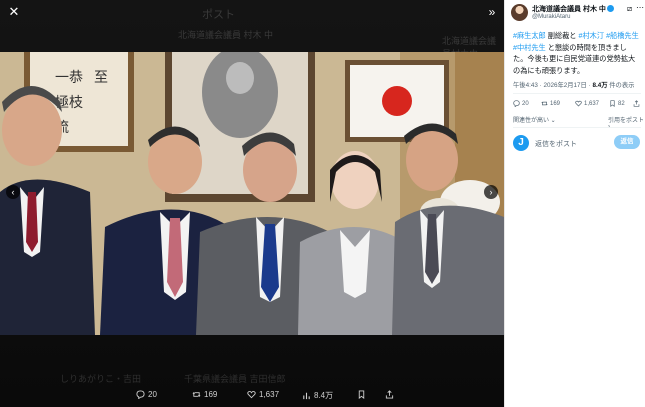 The image size is (645, 407). What do you see at coordinates (101, 78) in the screenshot?
I see `svg-text: 至` at bounding box center [101, 78].